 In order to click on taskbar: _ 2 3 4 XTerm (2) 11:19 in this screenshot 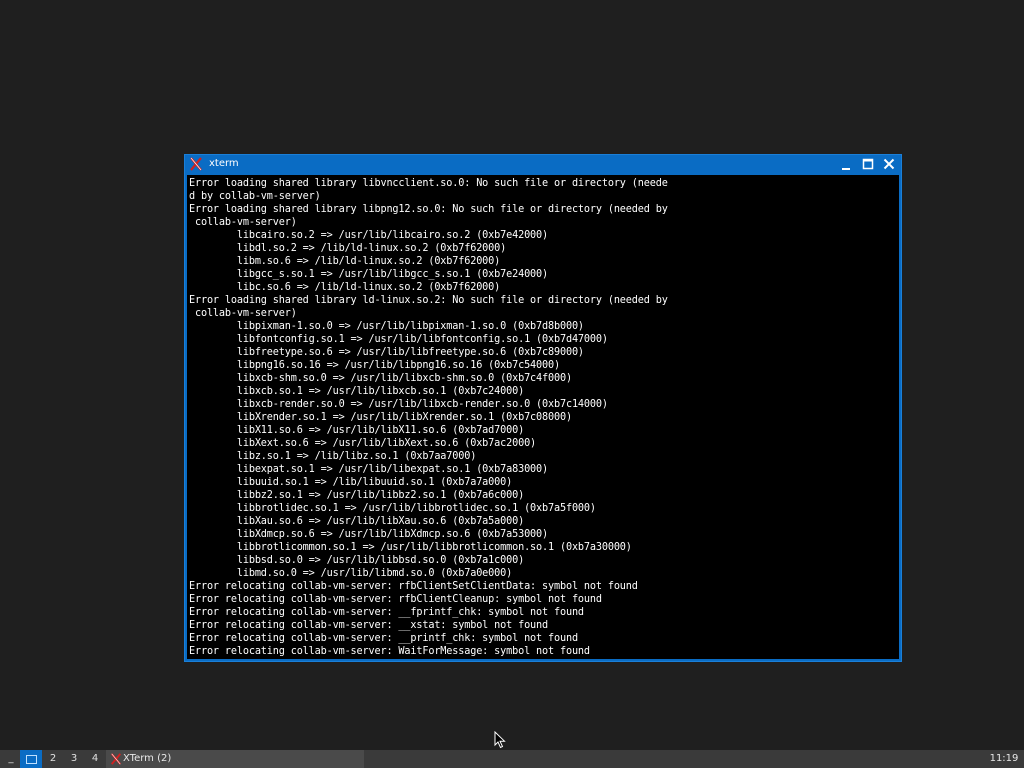, I will do `click(512, 759)`.